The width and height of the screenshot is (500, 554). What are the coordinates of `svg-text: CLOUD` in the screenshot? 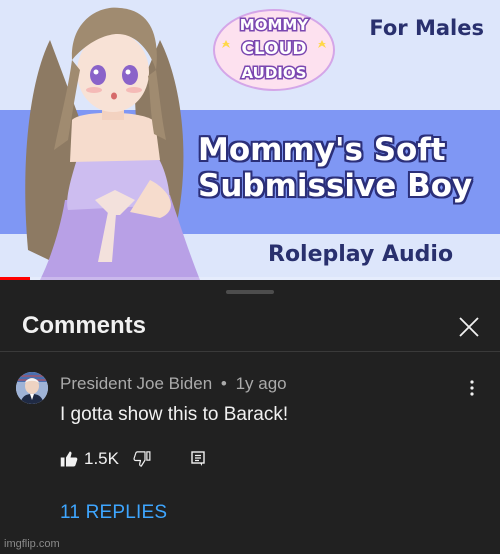 It's located at (273, 49).